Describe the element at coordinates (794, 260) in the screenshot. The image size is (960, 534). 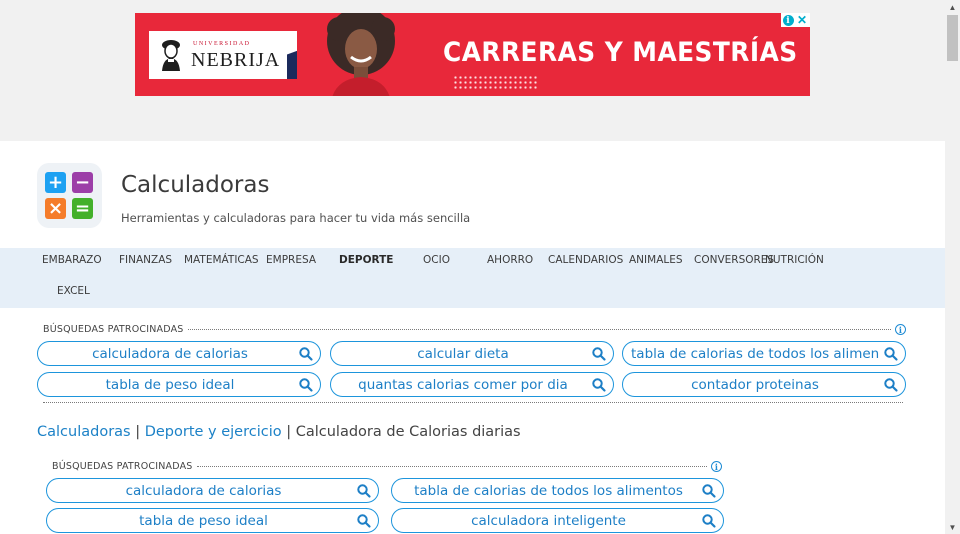
I see `nav-item-nutricion: NUTRICIÓN` at that location.